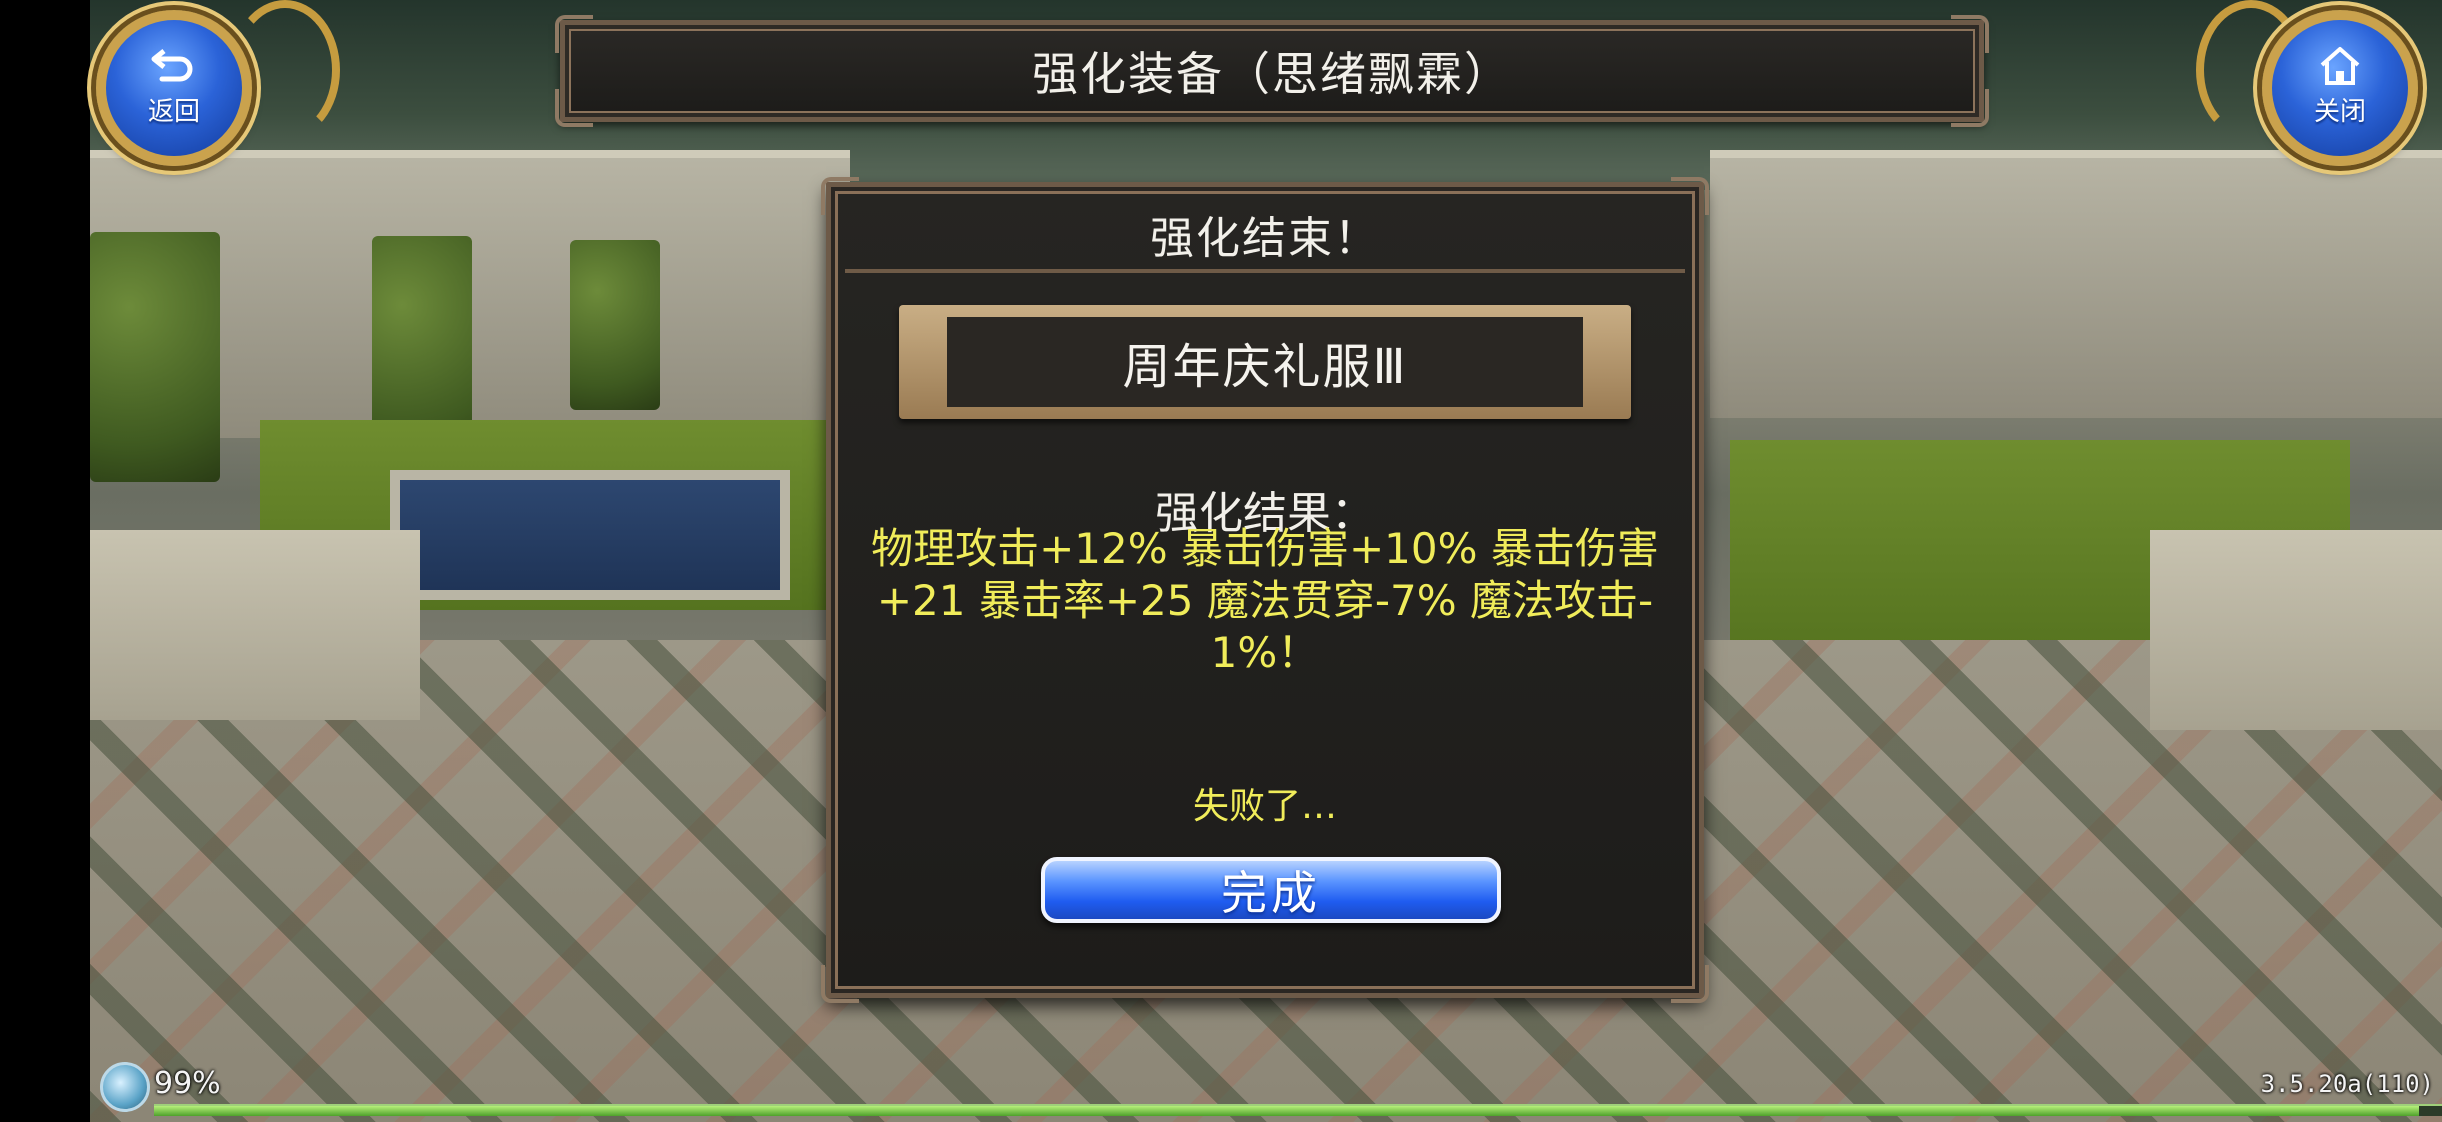  Describe the element at coordinates (2347, 1084) in the screenshot. I see `version-label: 3.5.20a(110)` at that location.